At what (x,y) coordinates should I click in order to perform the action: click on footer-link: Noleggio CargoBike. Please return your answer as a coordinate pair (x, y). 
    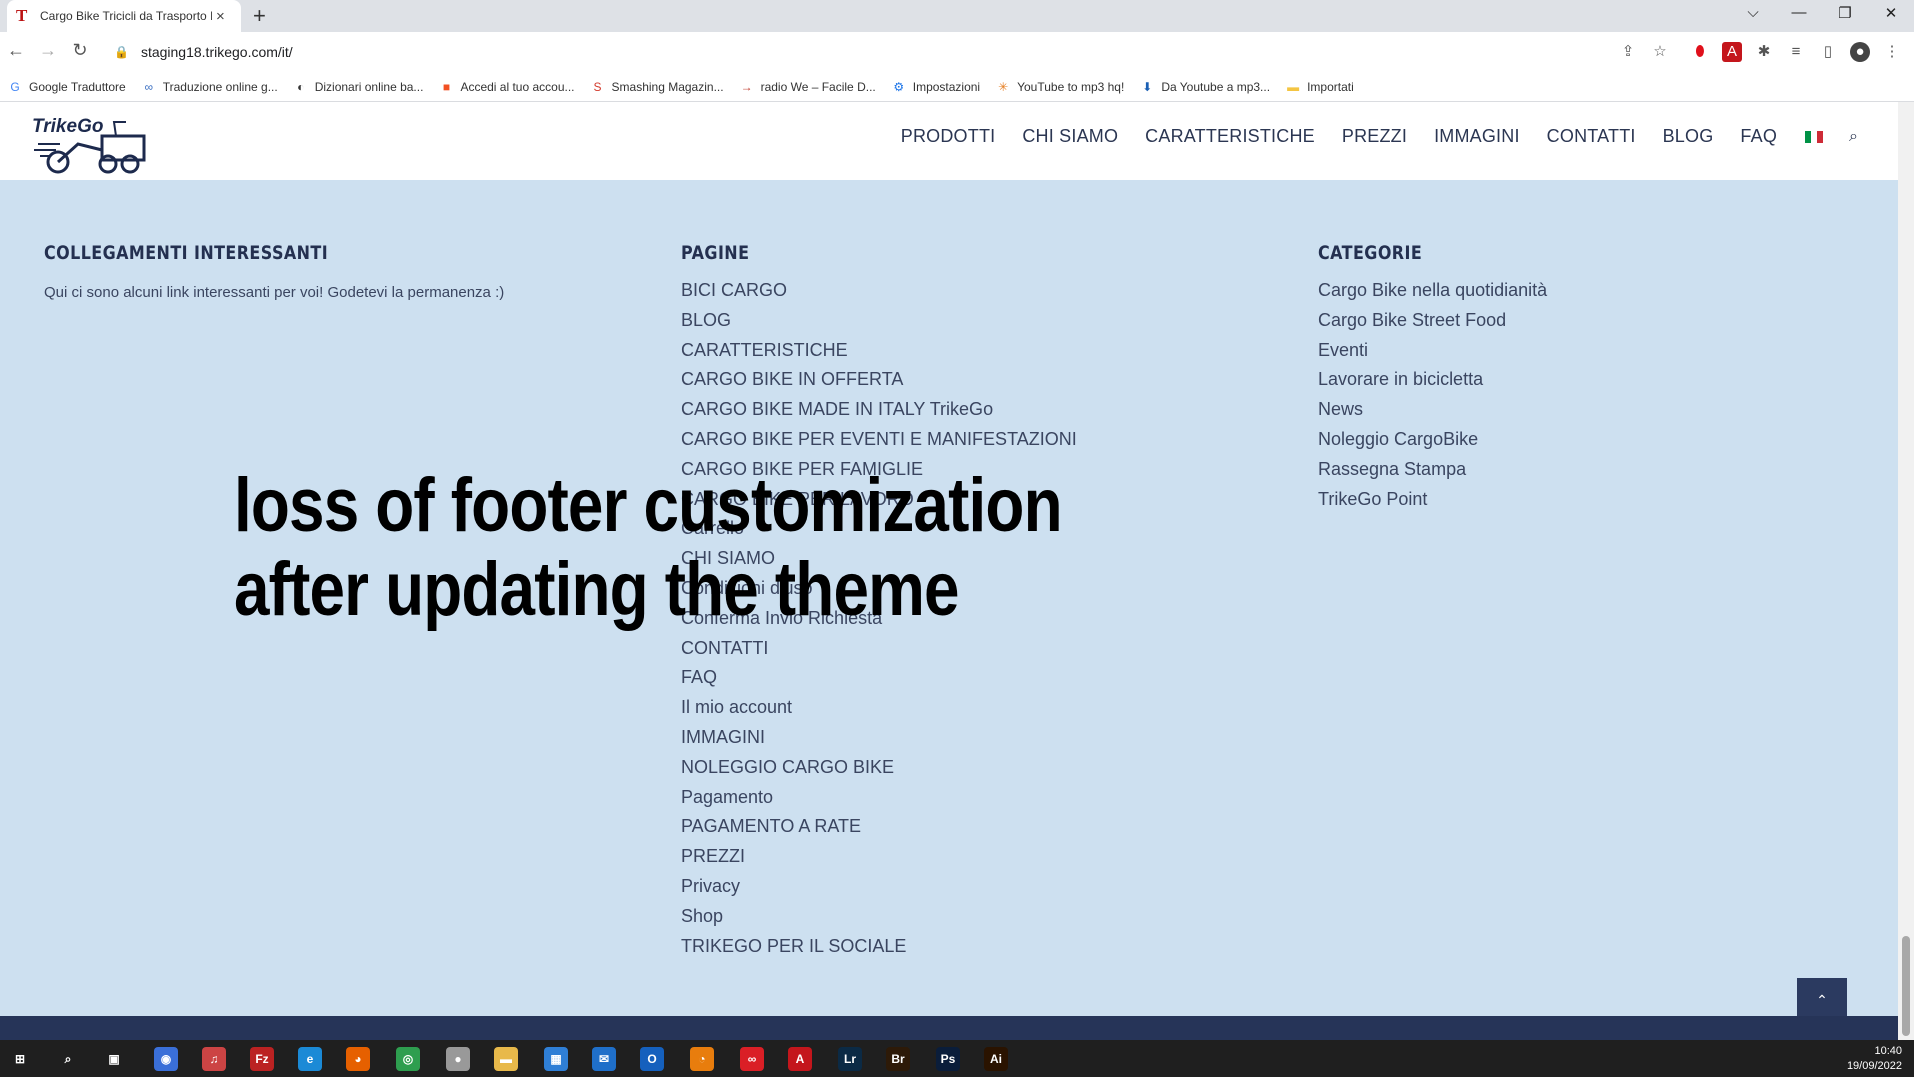
    Looking at the image, I should click on (1432, 440).